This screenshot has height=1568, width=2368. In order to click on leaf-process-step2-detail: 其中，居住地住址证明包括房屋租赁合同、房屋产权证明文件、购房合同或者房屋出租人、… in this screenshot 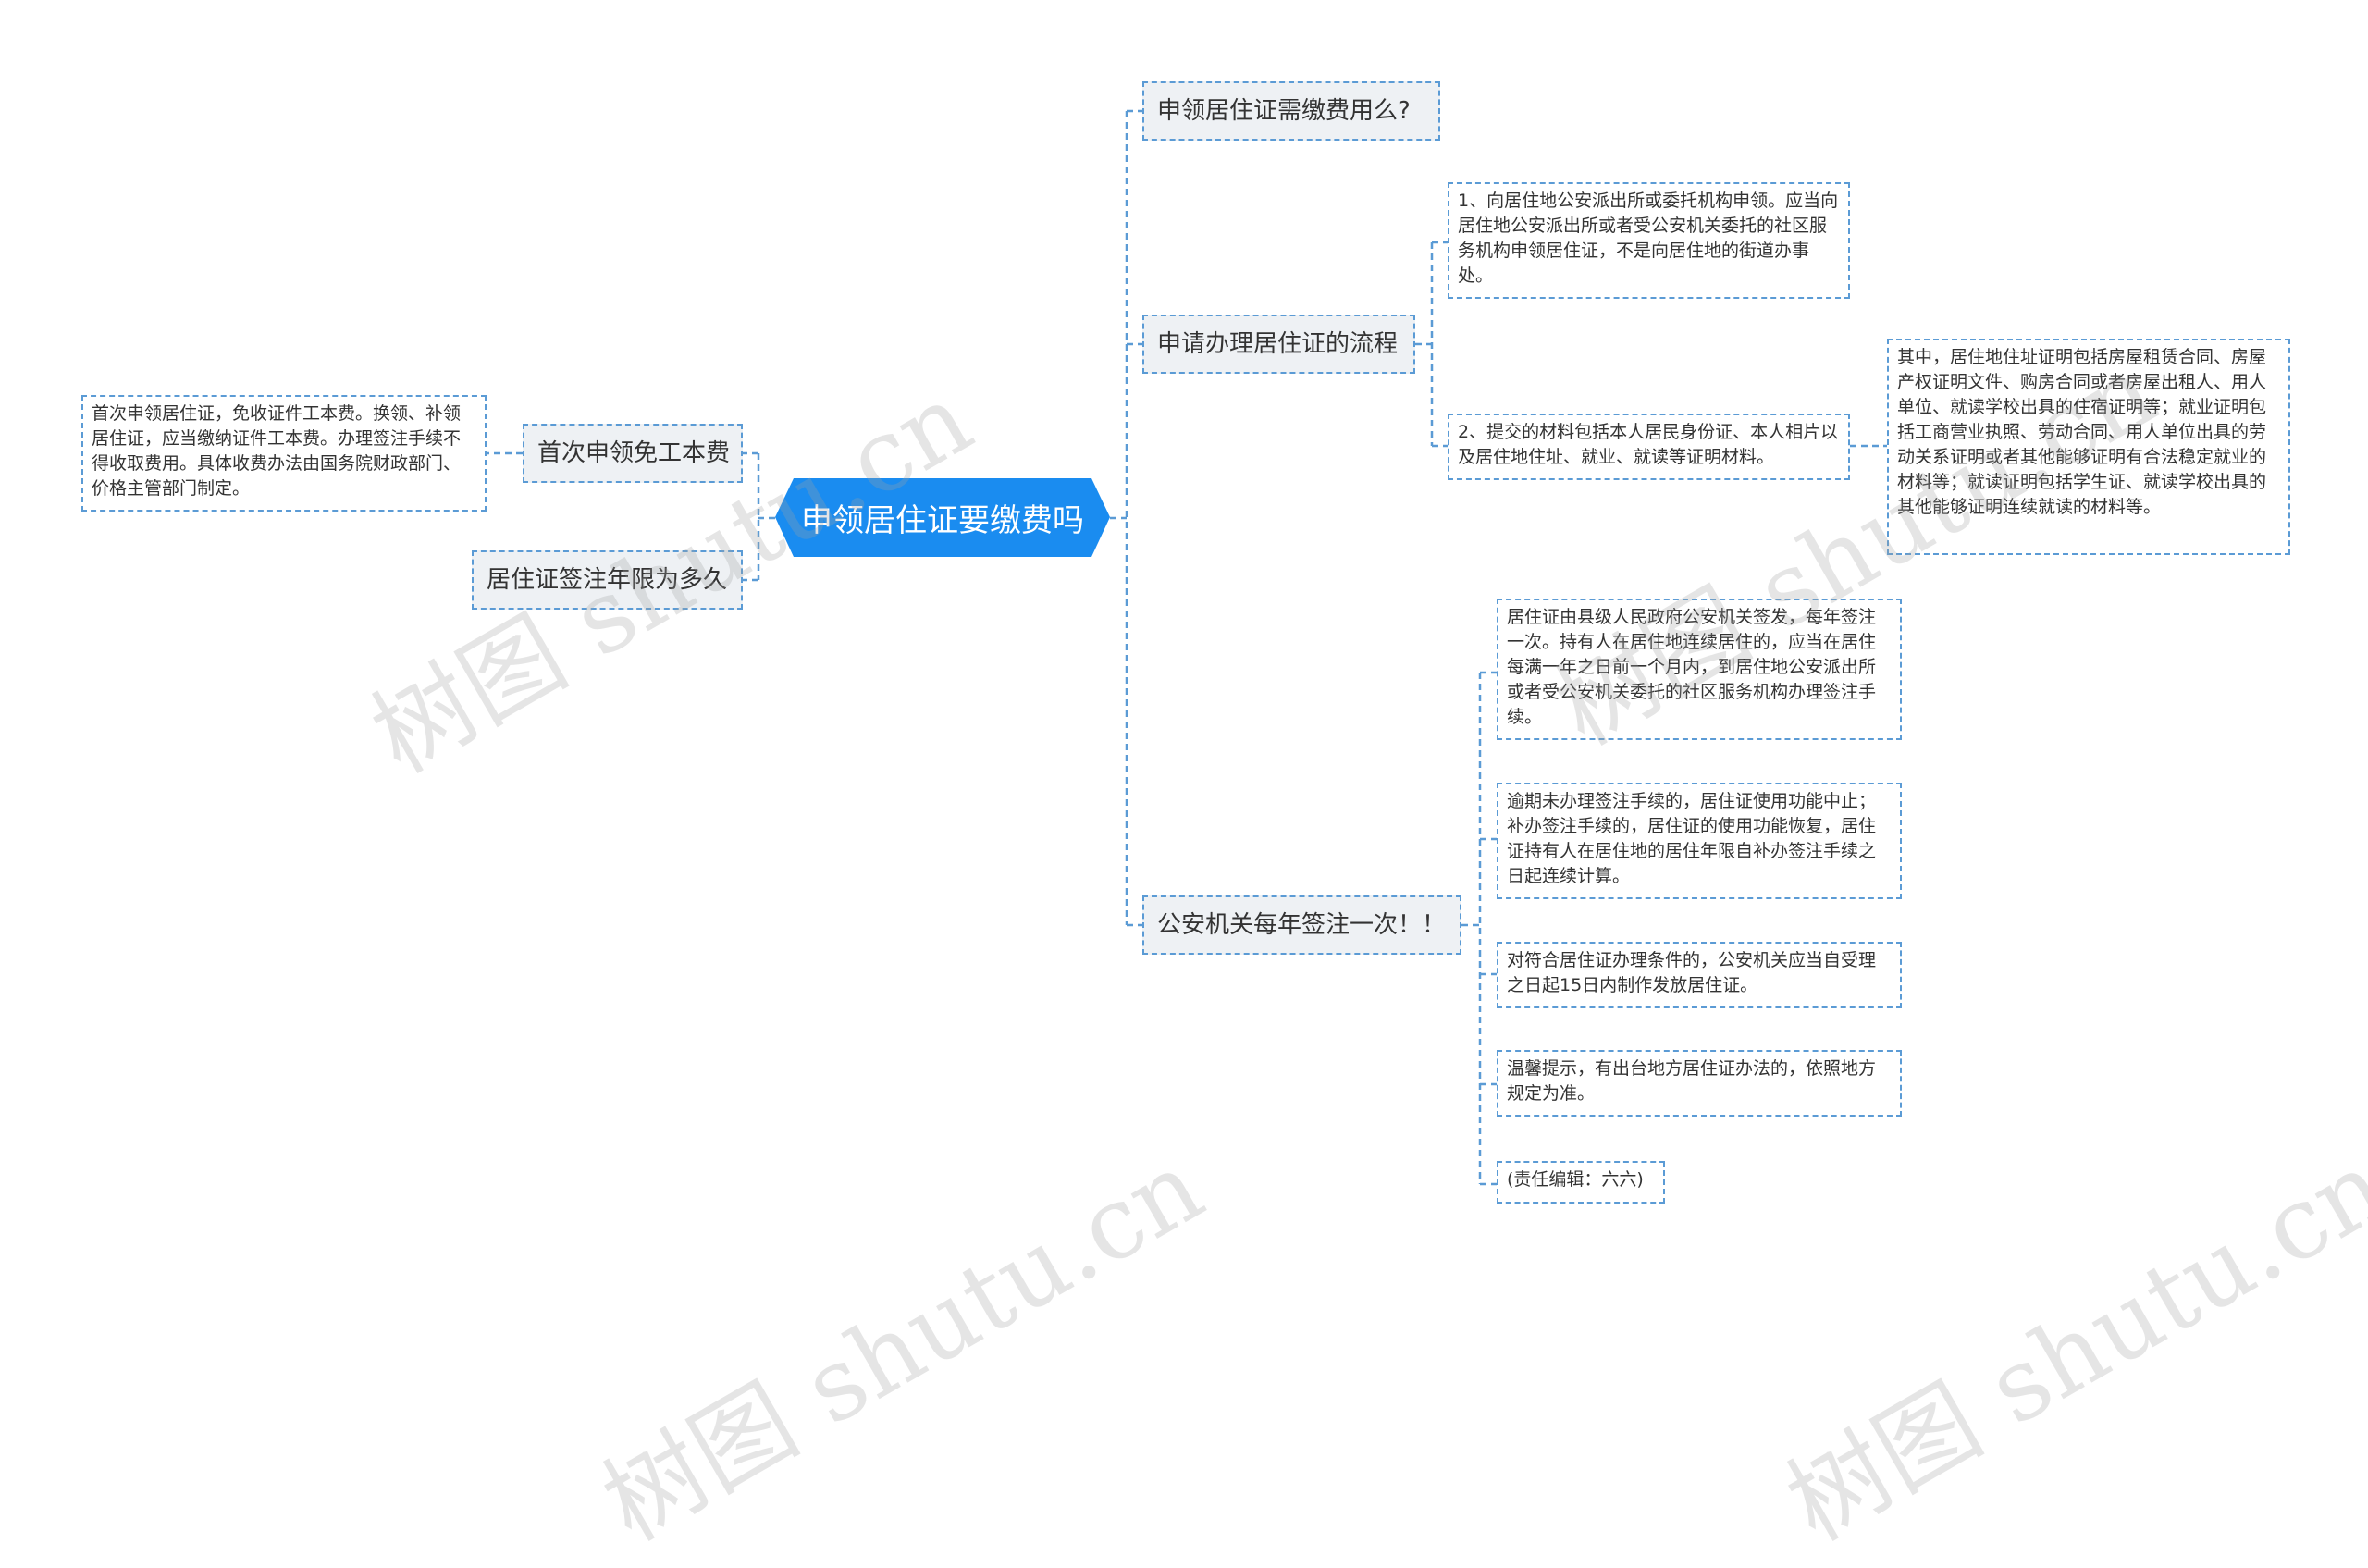, I will do `click(2088, 447)`.